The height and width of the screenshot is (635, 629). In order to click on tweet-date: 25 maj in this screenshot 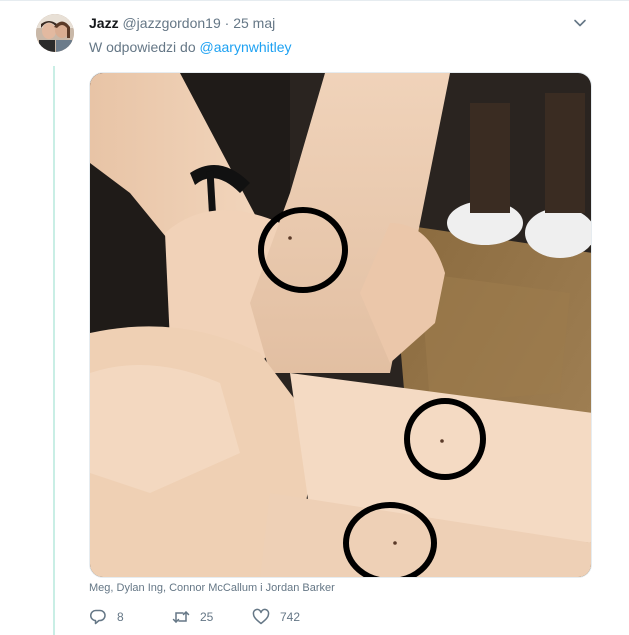, I will do `click(254, 23)`.